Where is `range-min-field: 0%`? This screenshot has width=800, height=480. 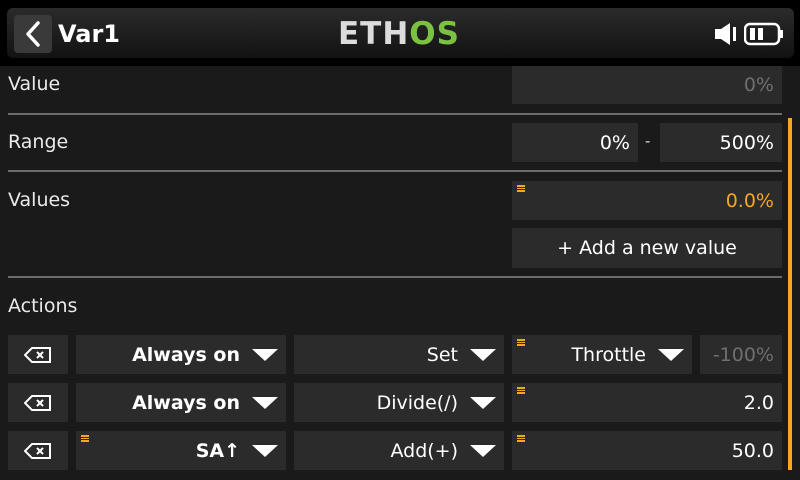 range-min-field: 0% is located at coordinates (575, 142).